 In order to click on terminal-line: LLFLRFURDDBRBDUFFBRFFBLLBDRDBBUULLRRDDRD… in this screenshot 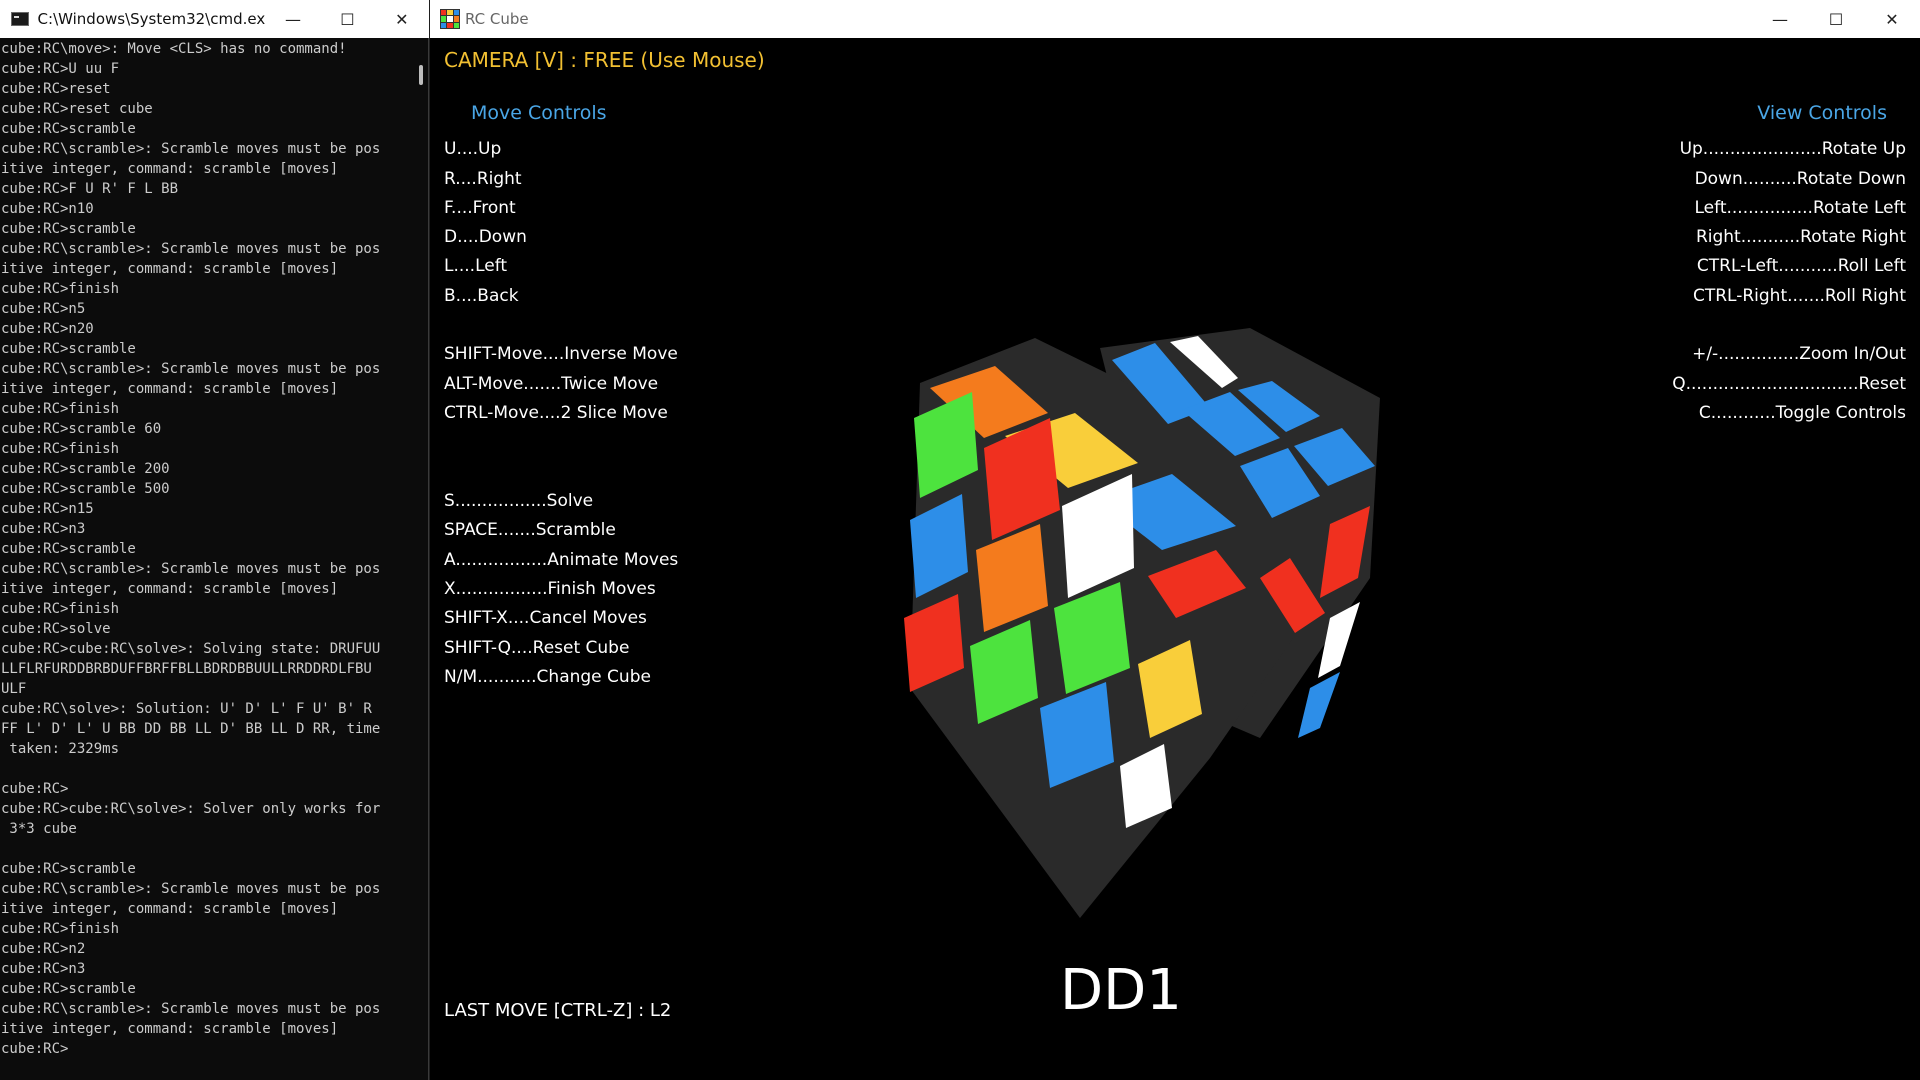, I will do `click(186, 669)`.